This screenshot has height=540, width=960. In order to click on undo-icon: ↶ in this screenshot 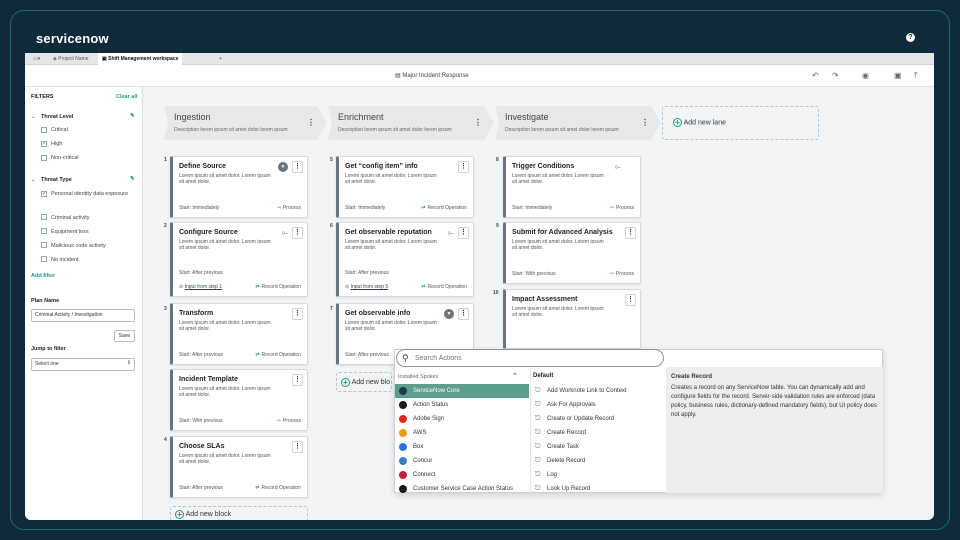, I will do `click(815, 75)`.